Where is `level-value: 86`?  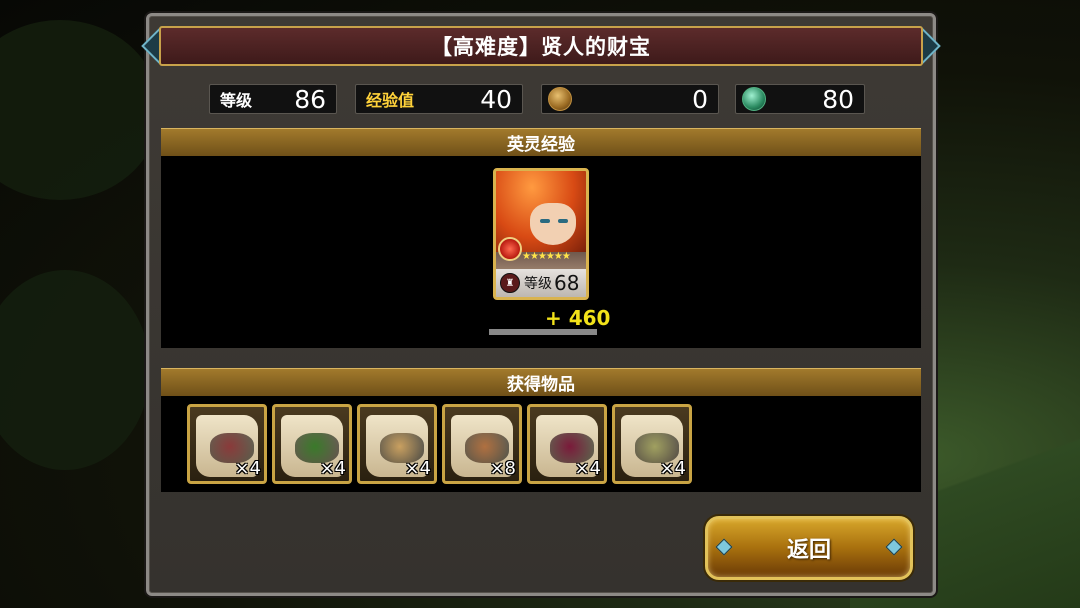 level-value: 86 is located at coordinates (310, 99).